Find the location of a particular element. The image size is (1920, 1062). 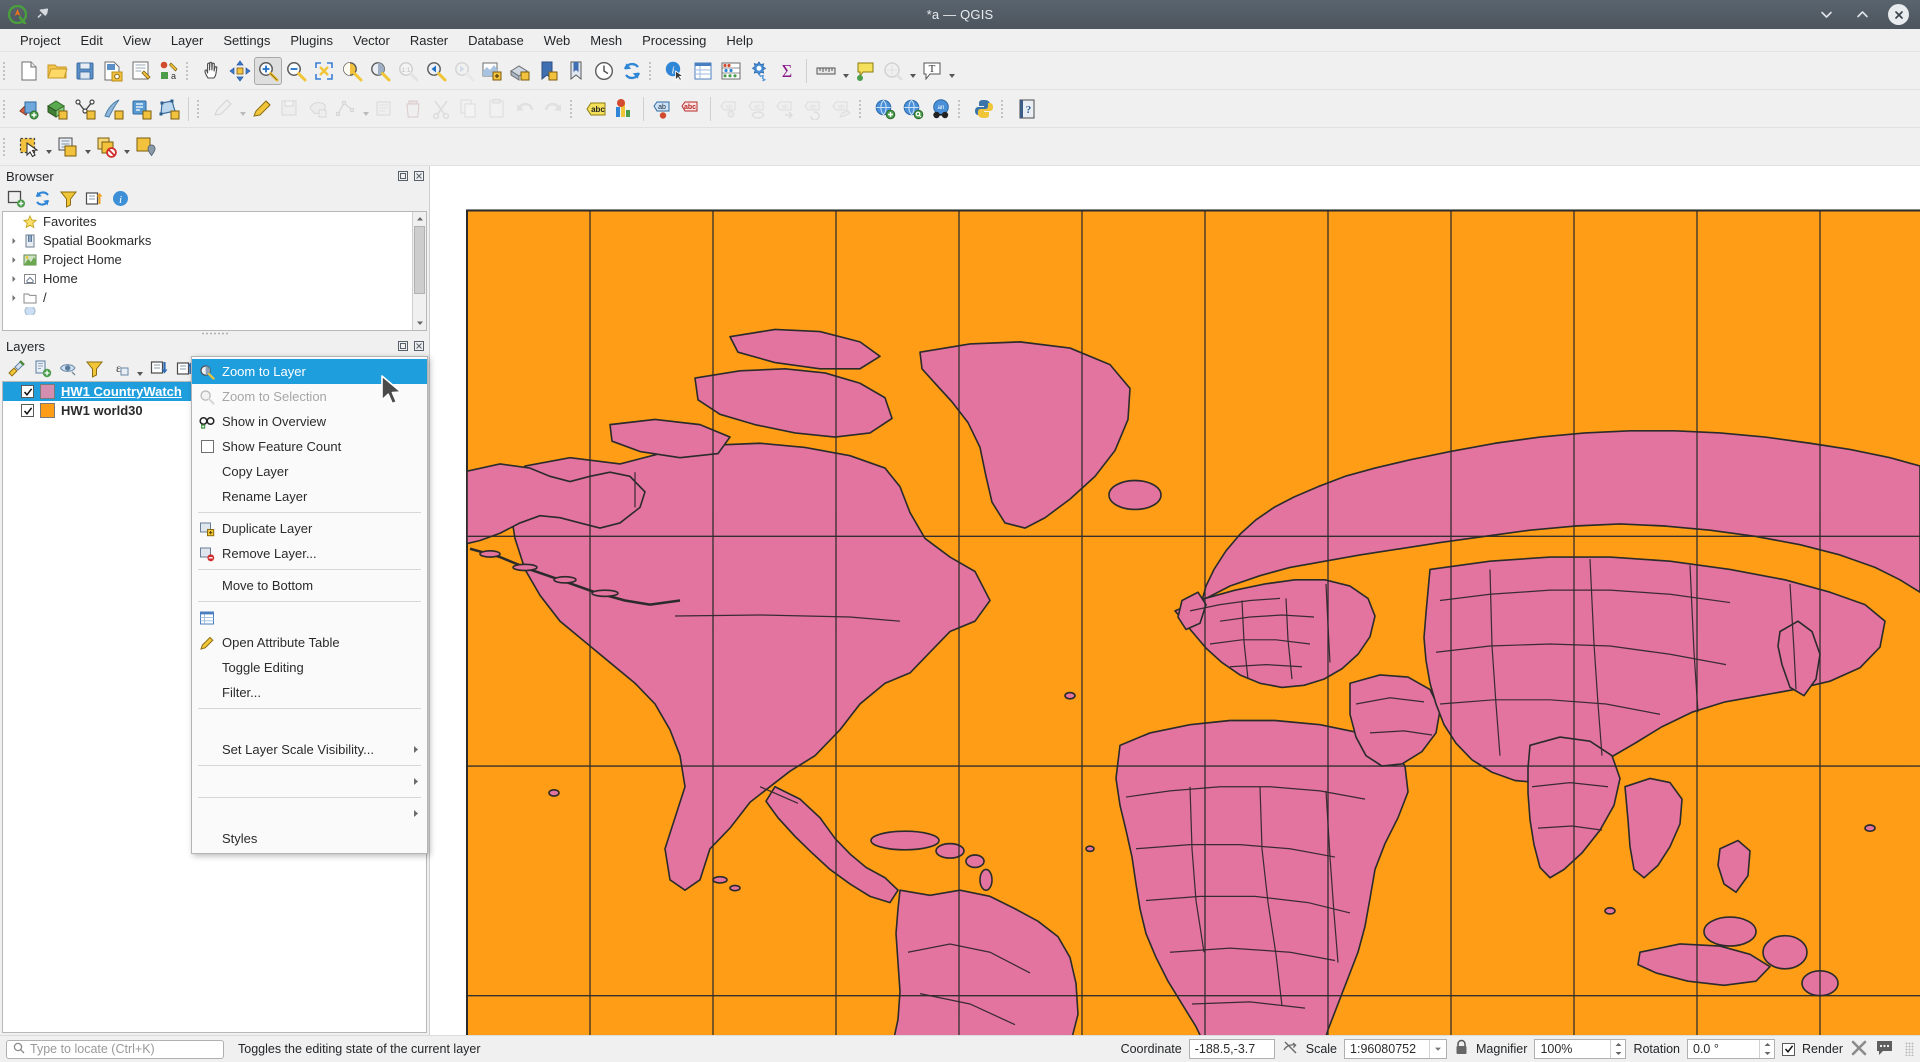

select-by-expression-icon is located at coordinates (68, 147).